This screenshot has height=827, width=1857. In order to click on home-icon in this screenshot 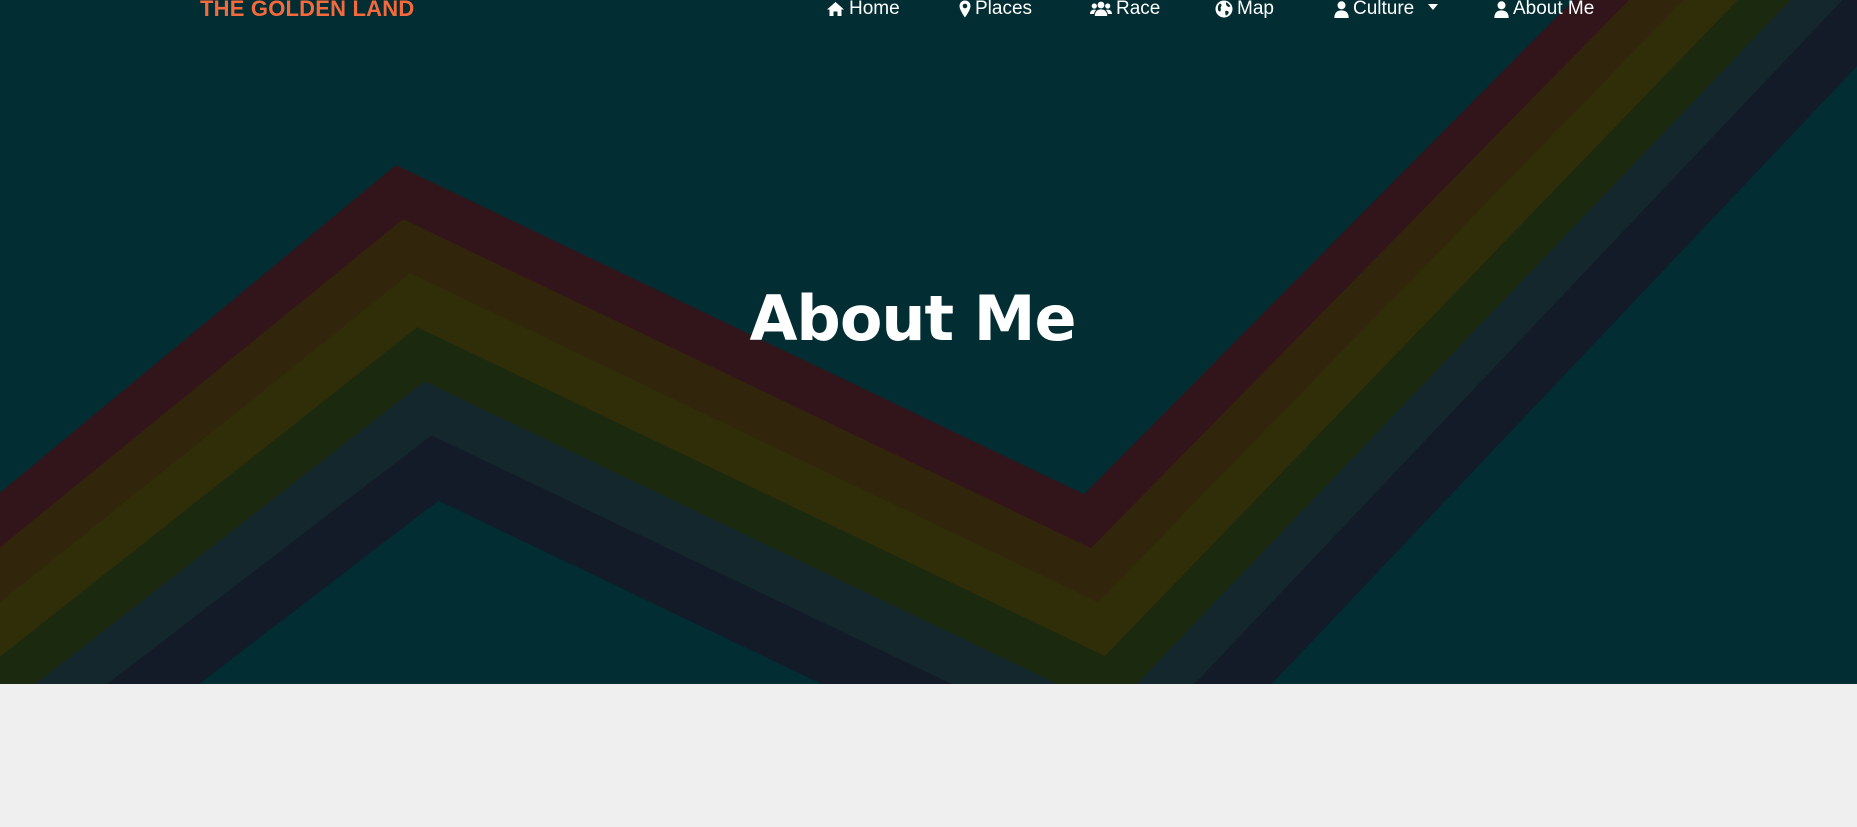, I will do `click(835, 9)`.